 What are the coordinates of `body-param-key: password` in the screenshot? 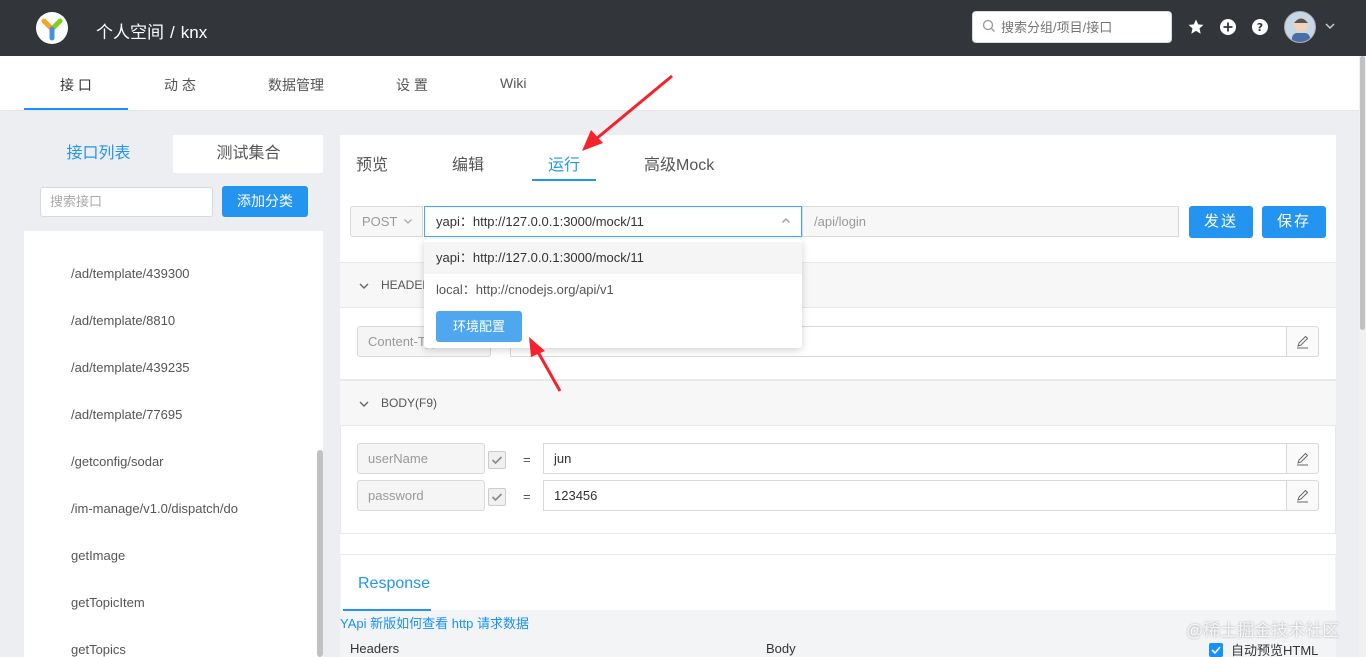 It's located at (421, 495).